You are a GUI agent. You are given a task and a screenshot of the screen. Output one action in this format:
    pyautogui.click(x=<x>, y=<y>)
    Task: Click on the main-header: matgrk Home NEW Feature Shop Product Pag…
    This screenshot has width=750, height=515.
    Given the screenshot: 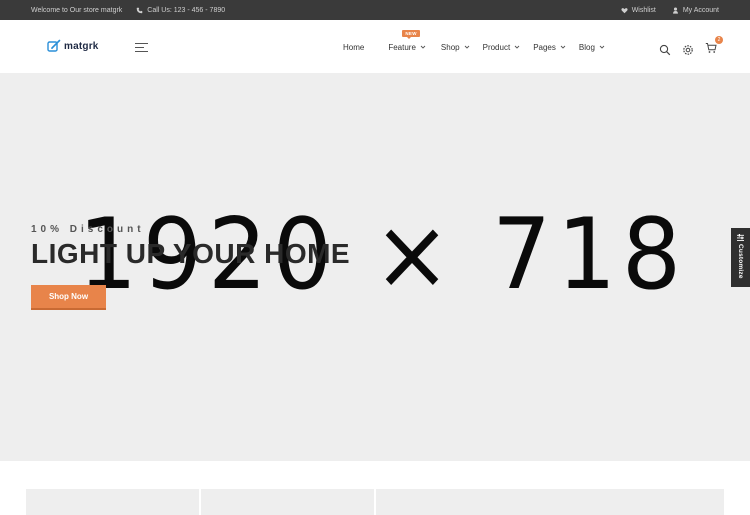 What is the action you would take?
    pyautogui.click(x=375, y=47)
    